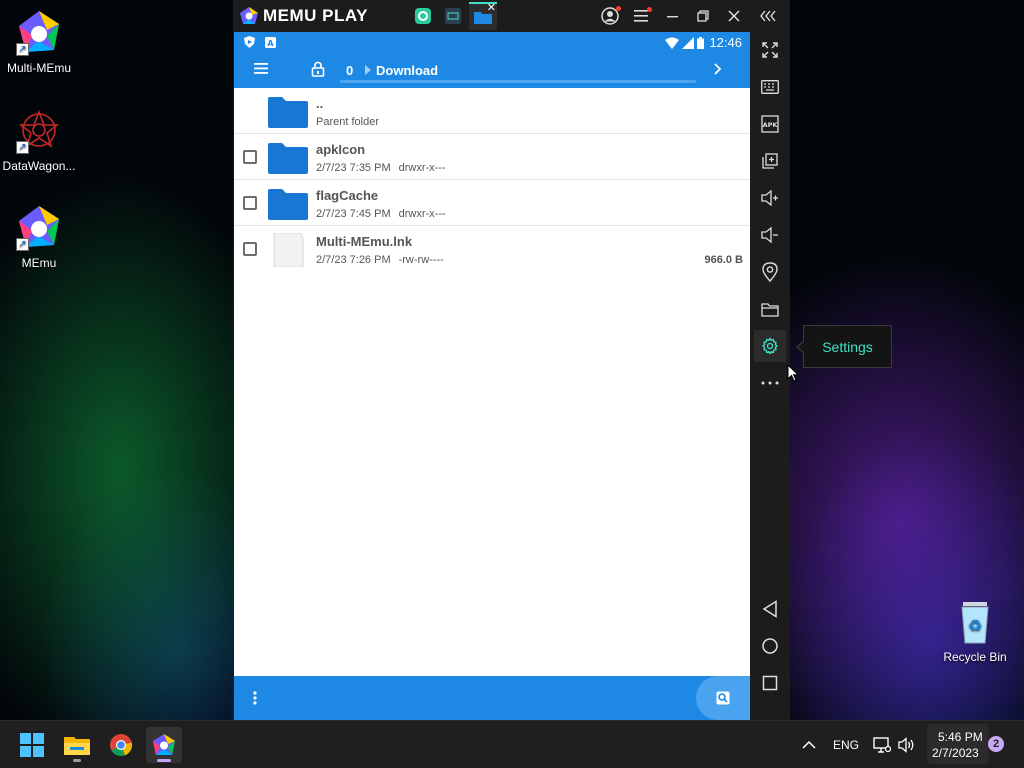 This screenshot has width=1024, height=768. What do you see at coordinates (610, 16) in the screenshot?
I see `account-button` at bounding box center [610, 16].